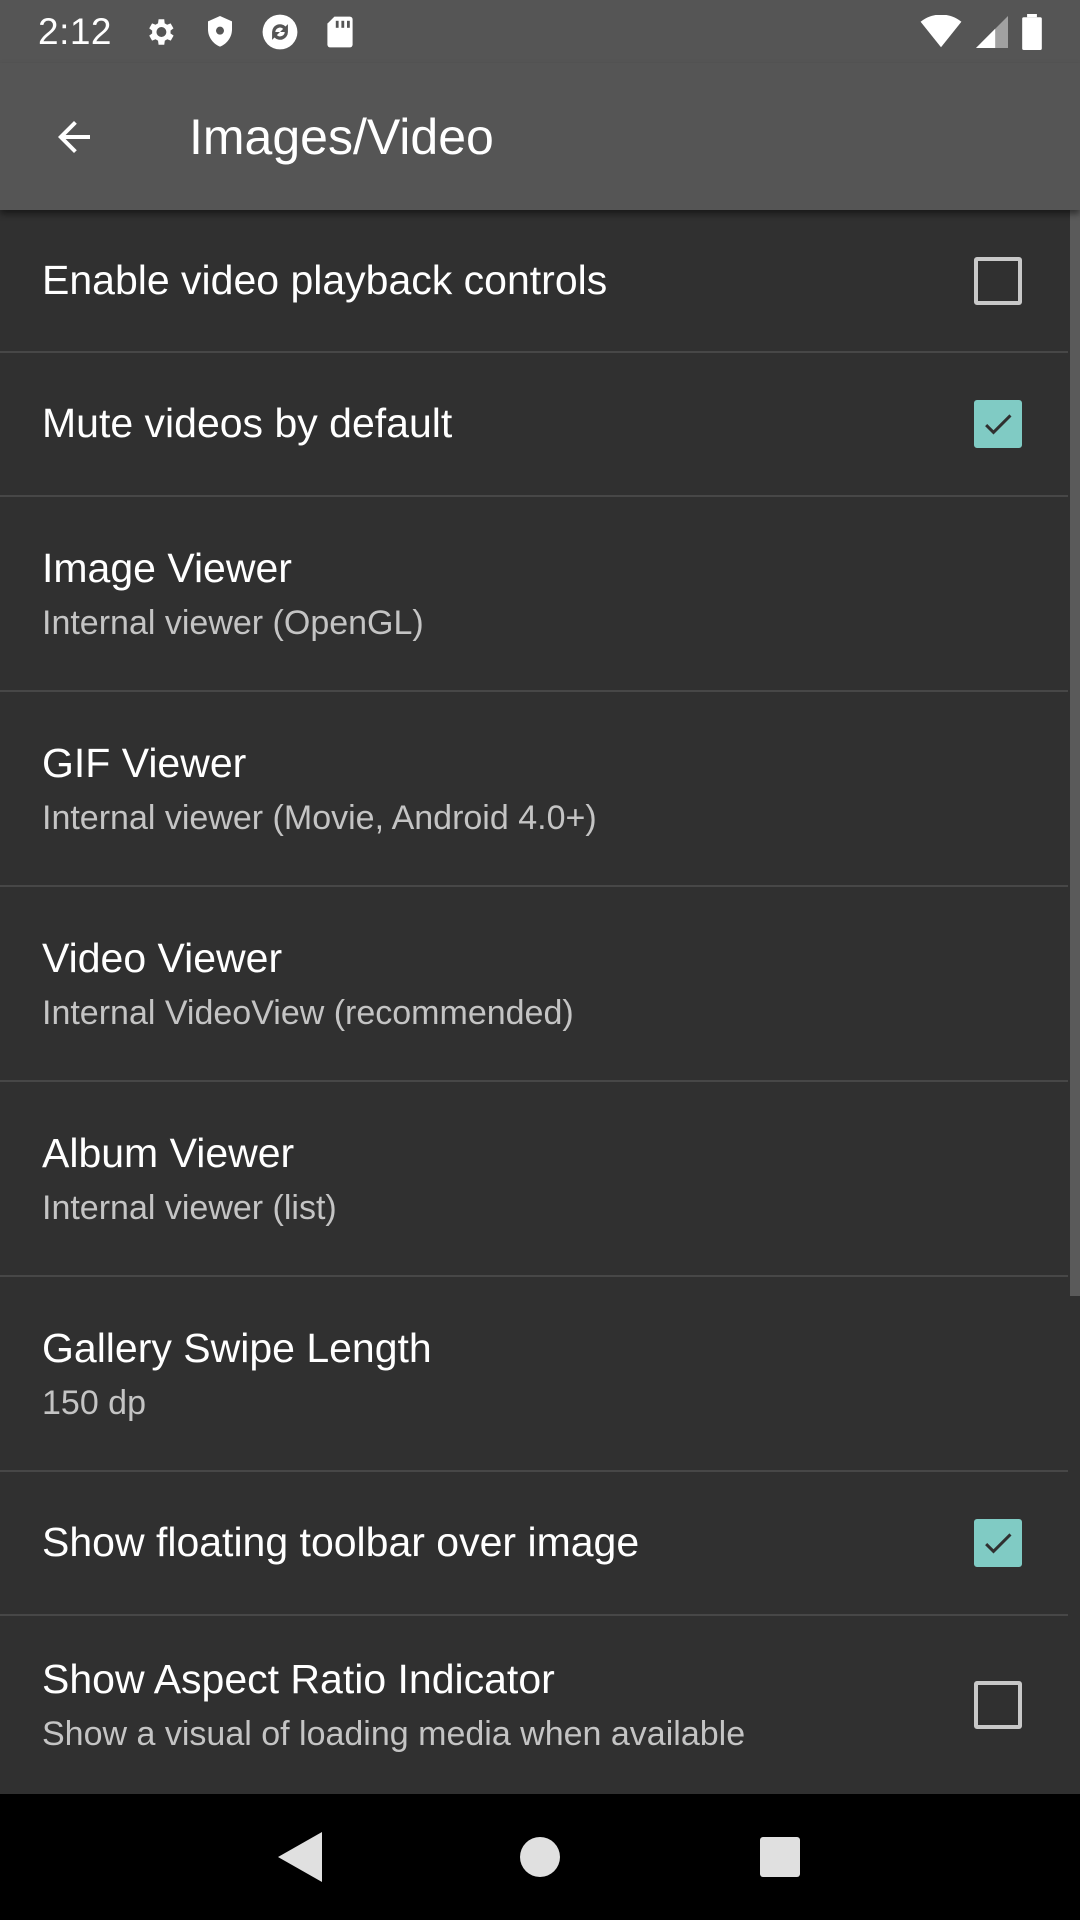  What do you see at coordinates (75, 31) in the screenshot?
I see `status-time: 2:12` at bounding box center [75, 31].